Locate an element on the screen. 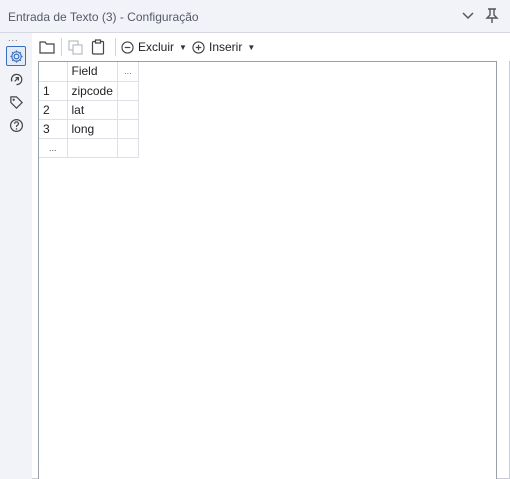 The height and width of the screenshot is (479, 510). row-number-header is located at coordinates (53, 72).